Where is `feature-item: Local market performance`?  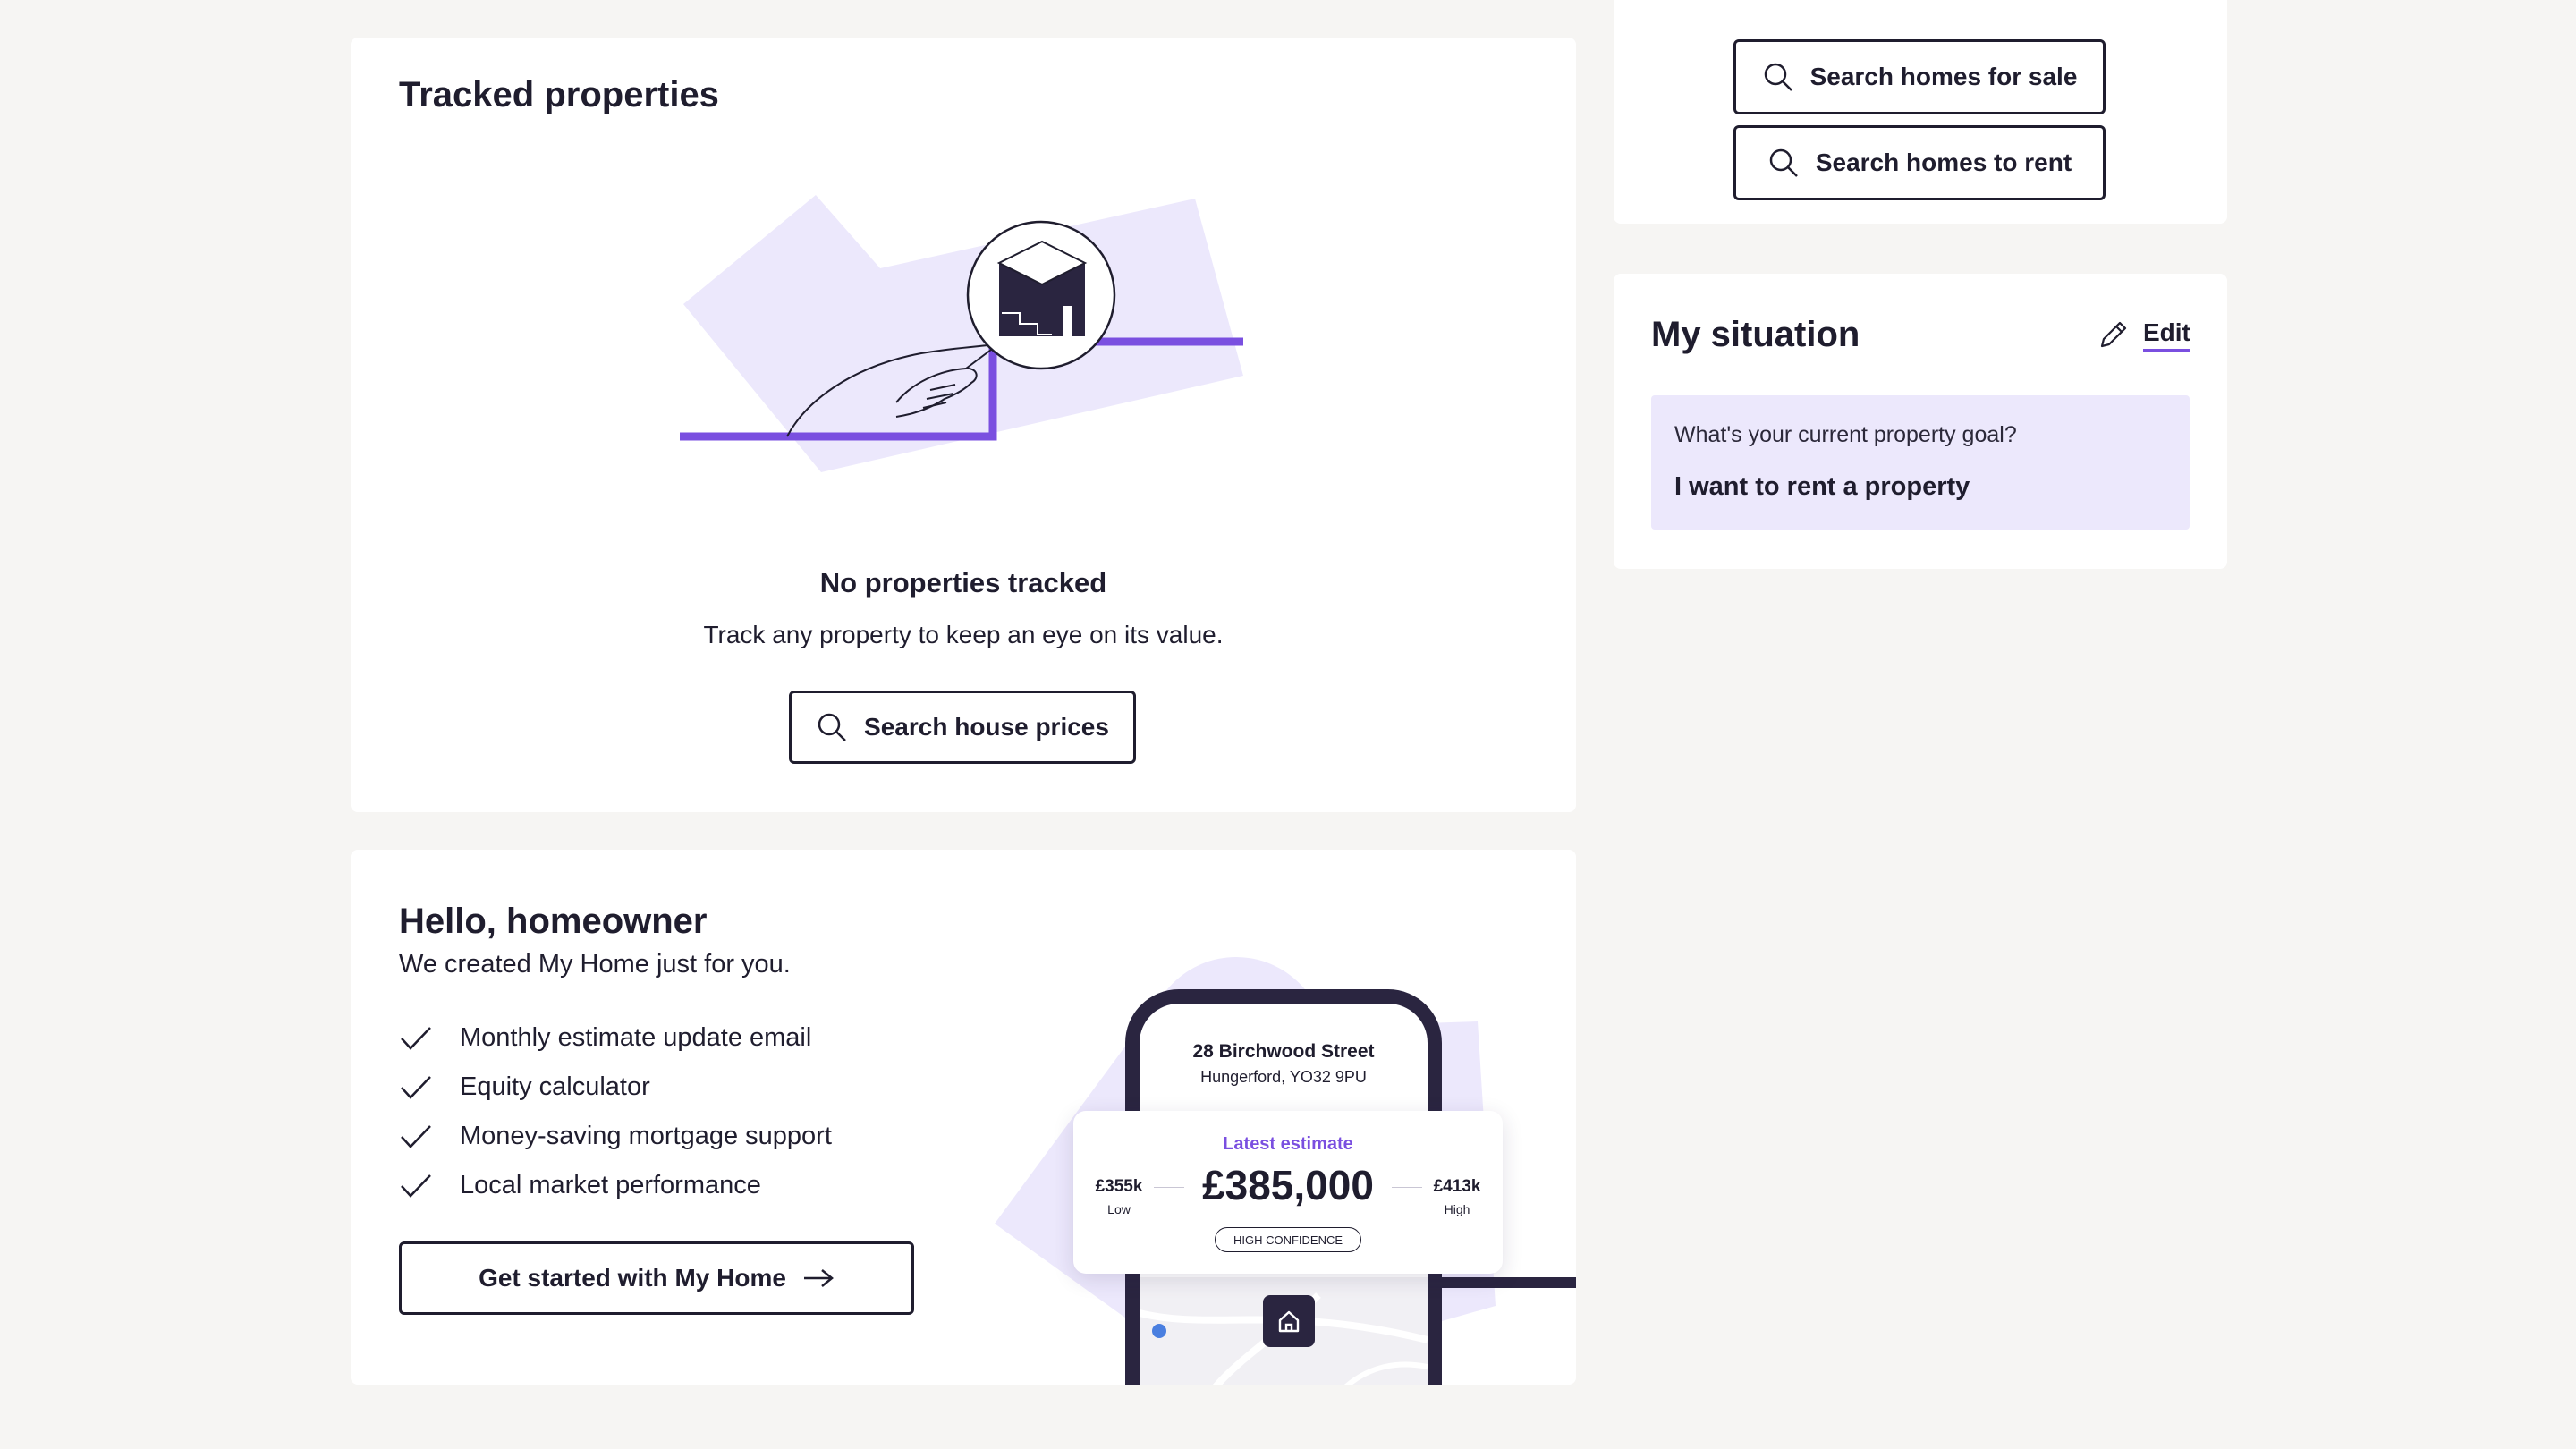 feature-item: Local market performance is located at coordinates (580, 1185).